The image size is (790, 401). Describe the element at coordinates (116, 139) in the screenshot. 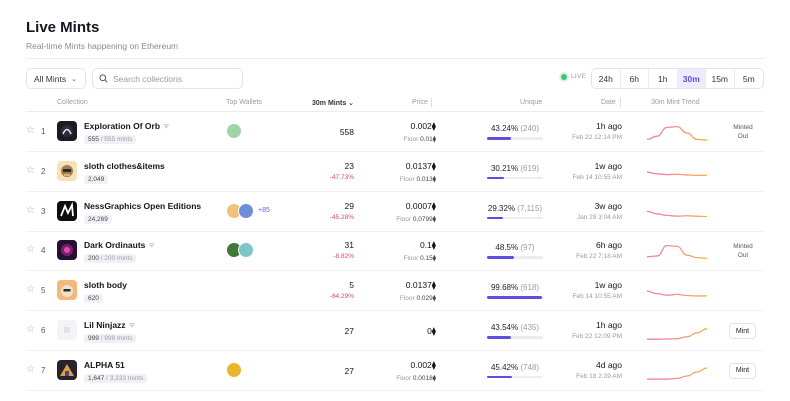

I see `supply-total: / 555 mints` at that location.